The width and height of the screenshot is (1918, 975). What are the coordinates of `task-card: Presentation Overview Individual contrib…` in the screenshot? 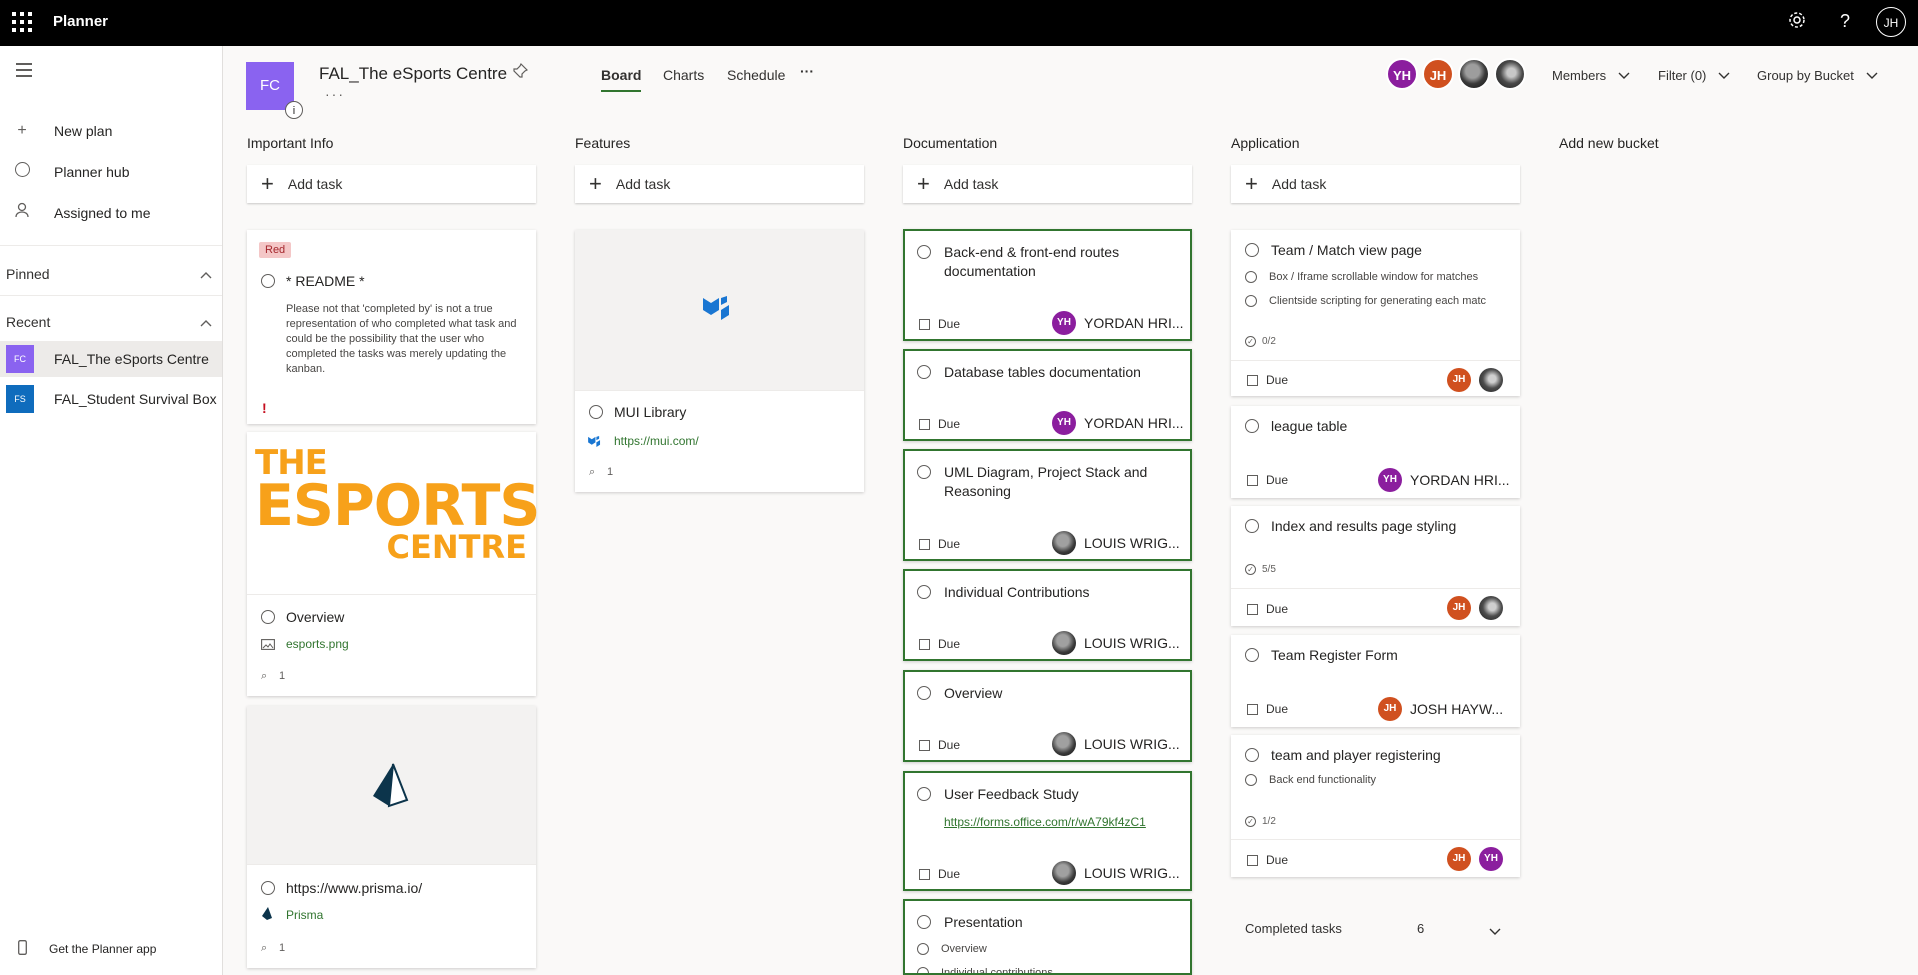 It's located at (1047, 937).